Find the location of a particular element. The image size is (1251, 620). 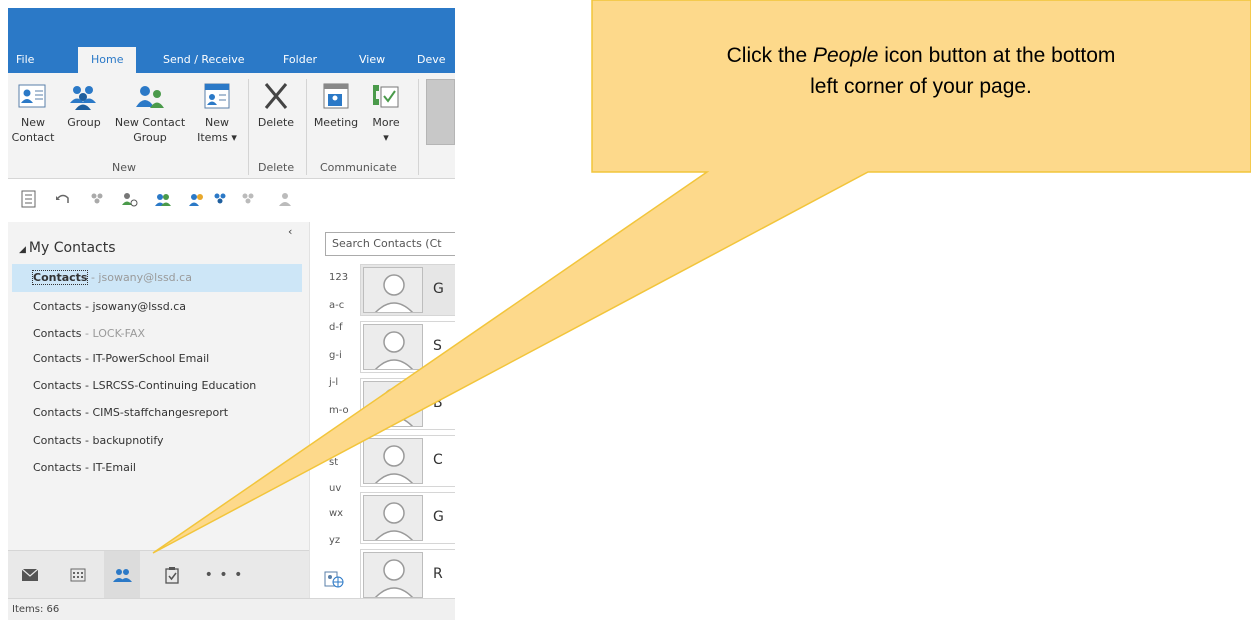

callout-line-2: left corner of your page. is located at coordinates (921, 86).